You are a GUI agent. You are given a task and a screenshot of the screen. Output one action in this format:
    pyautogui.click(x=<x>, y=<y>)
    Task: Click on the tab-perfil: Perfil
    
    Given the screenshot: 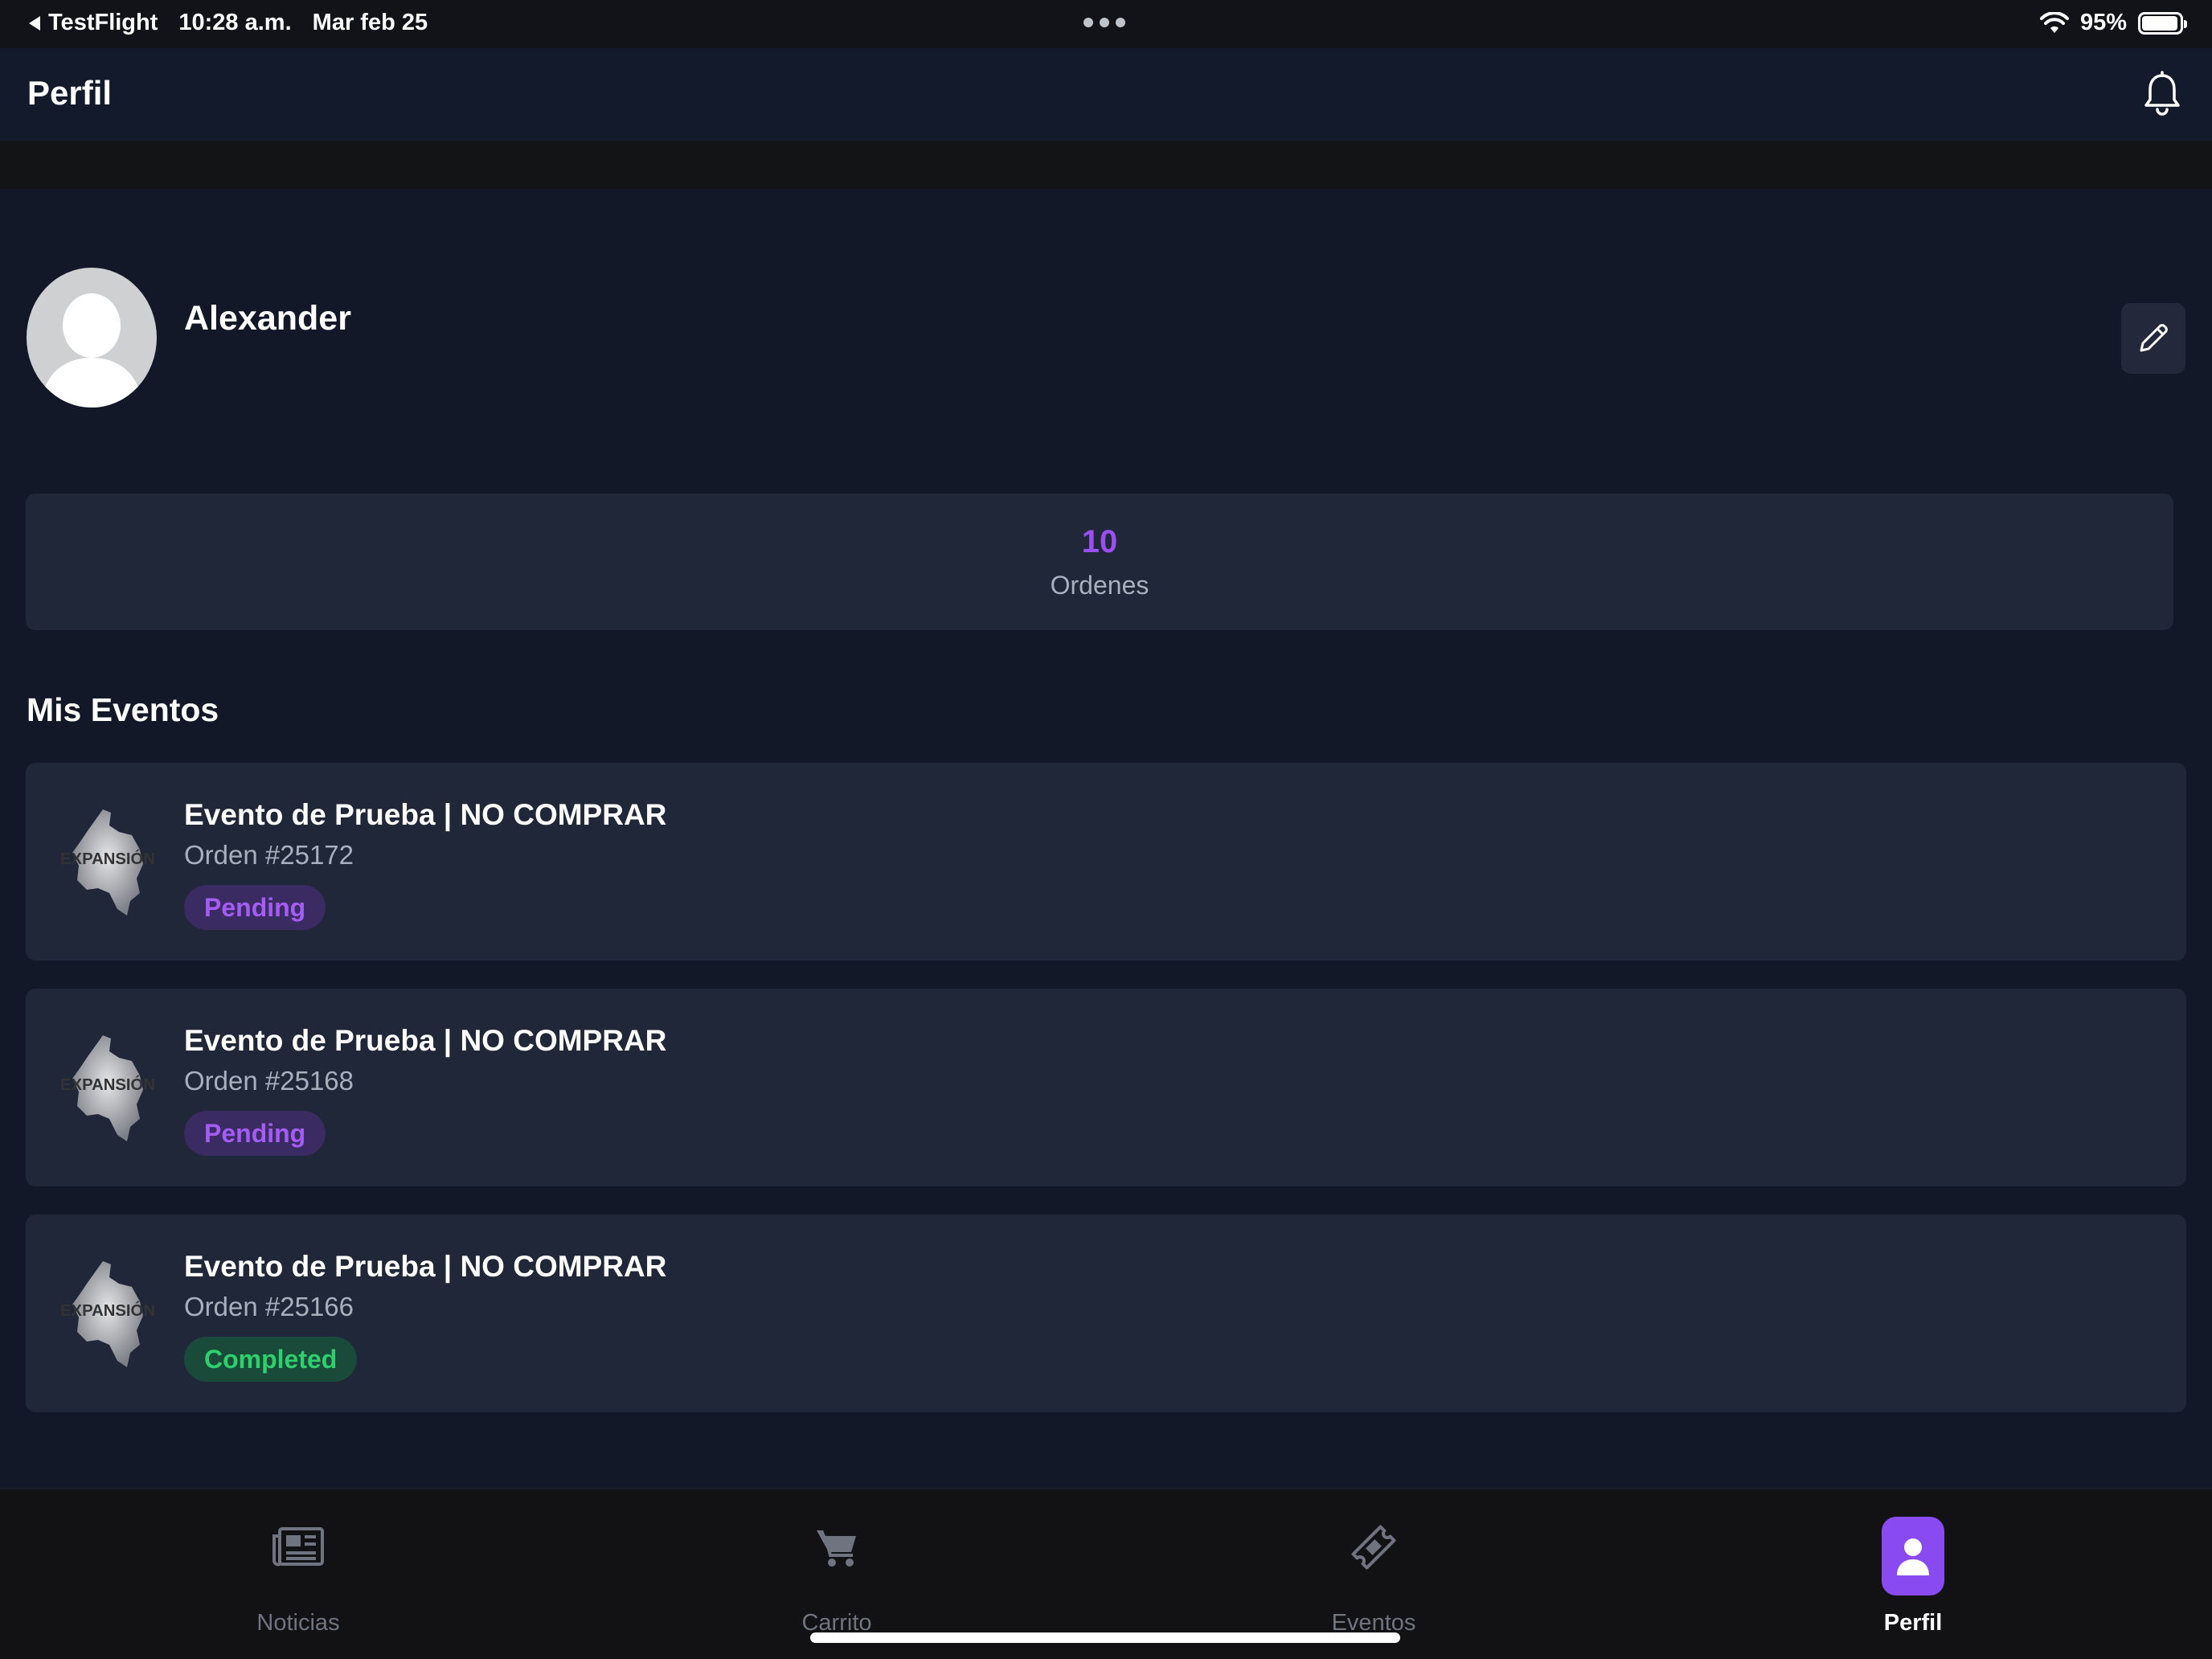 What is the action you would take?
    pyautogui.click(x=1913, y=1574)
    